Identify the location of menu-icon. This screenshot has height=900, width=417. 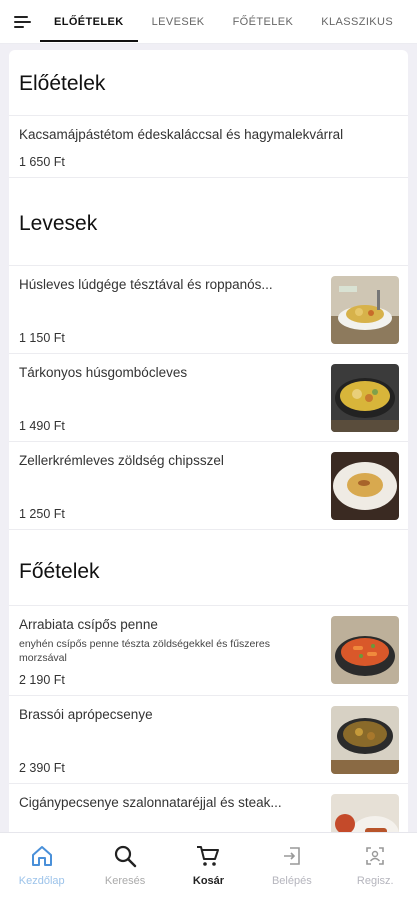
(22, 21).